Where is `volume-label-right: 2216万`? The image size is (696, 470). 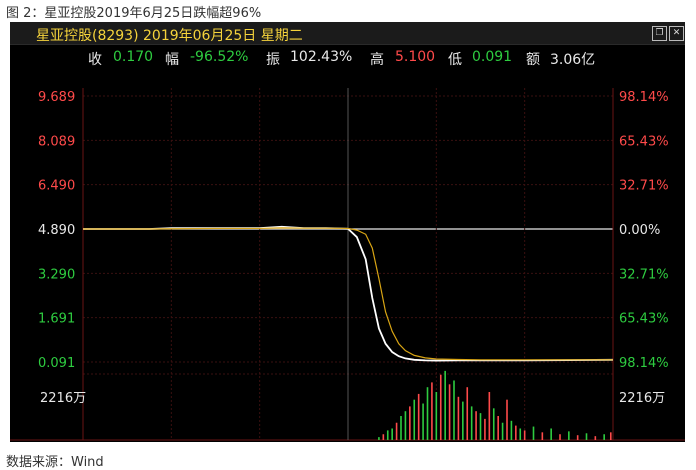 volume-label-right: 2216万 is located at coordinates (642, 398).